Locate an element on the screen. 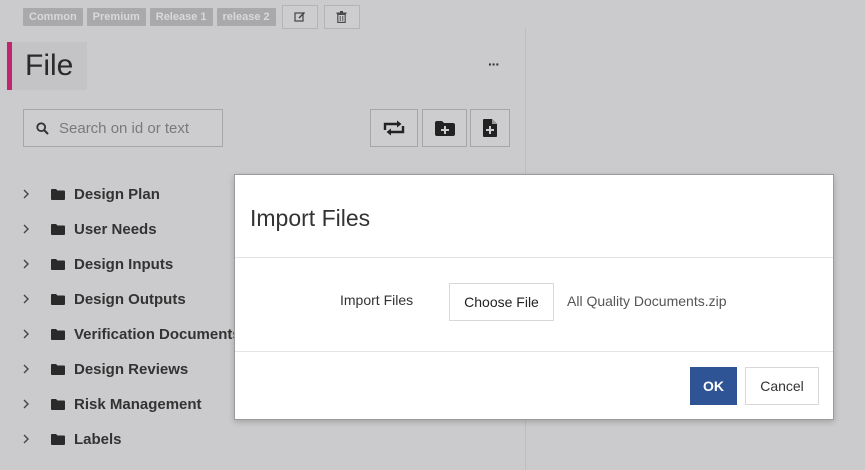  more-options-button: ··· is located at coordinates (494, 64).